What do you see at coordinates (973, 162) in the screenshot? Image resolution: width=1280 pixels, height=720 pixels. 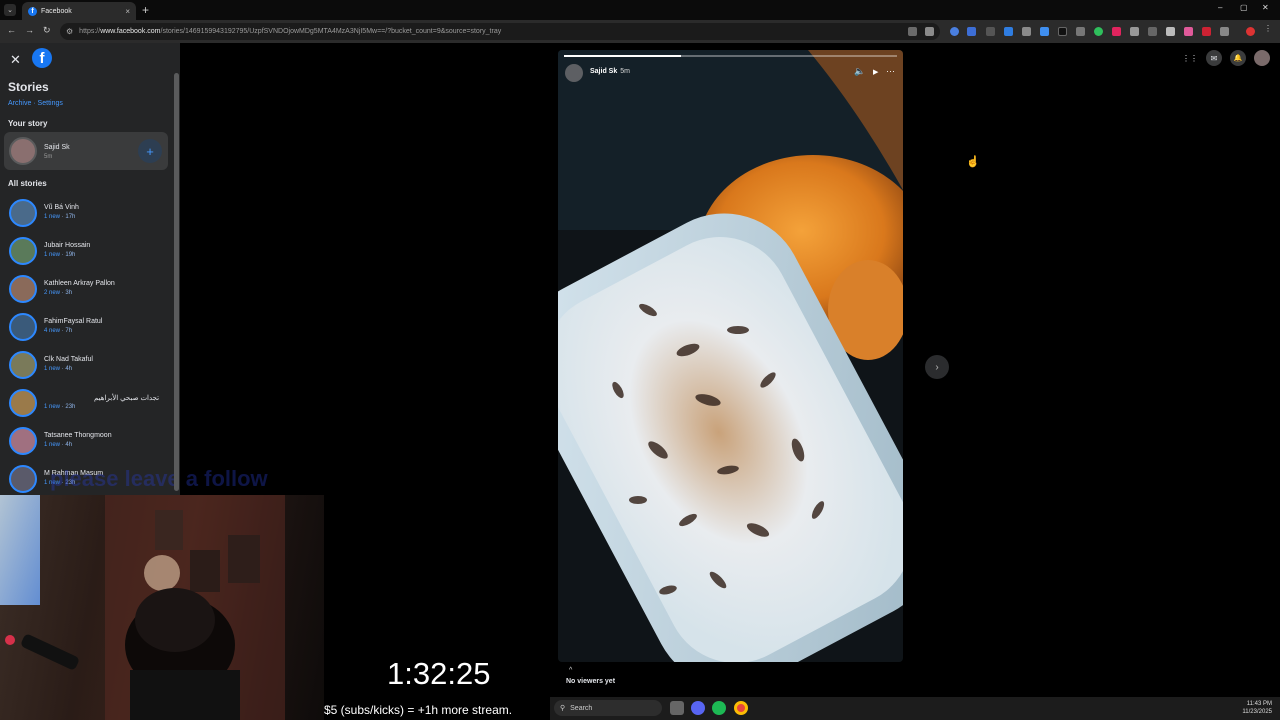 I see `mouse-cursor-icon: ☝` at bounding box center [973, 162].